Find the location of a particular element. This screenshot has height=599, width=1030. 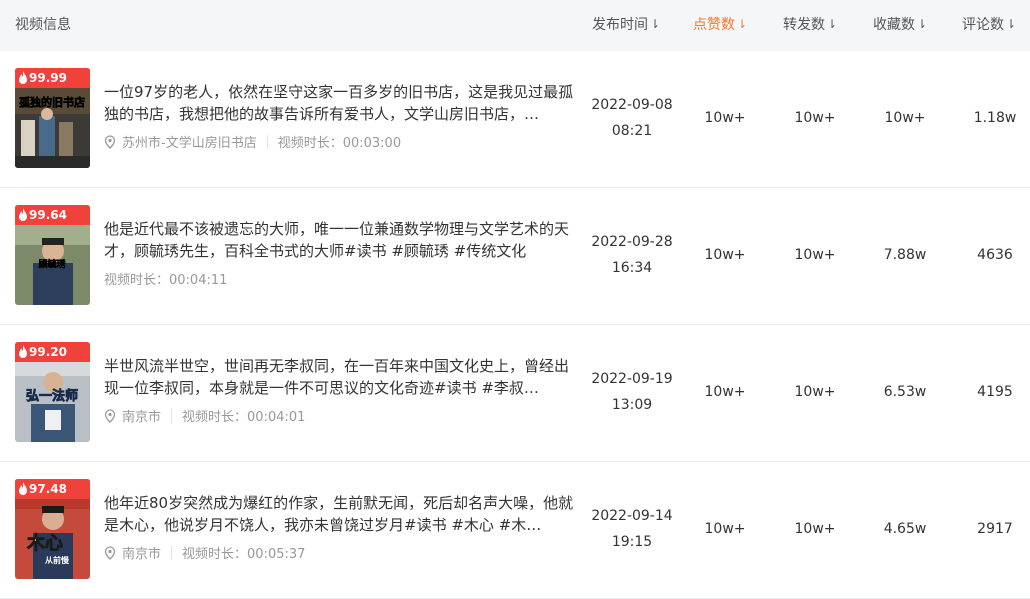

header-likes: 点赞数 ⇂ is located at coordinates (720, 25).